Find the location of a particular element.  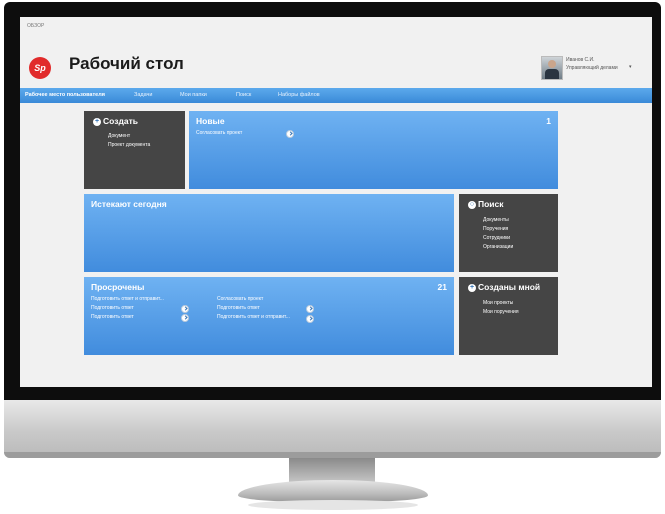

avatar-head is located at coordinates (552, 64).